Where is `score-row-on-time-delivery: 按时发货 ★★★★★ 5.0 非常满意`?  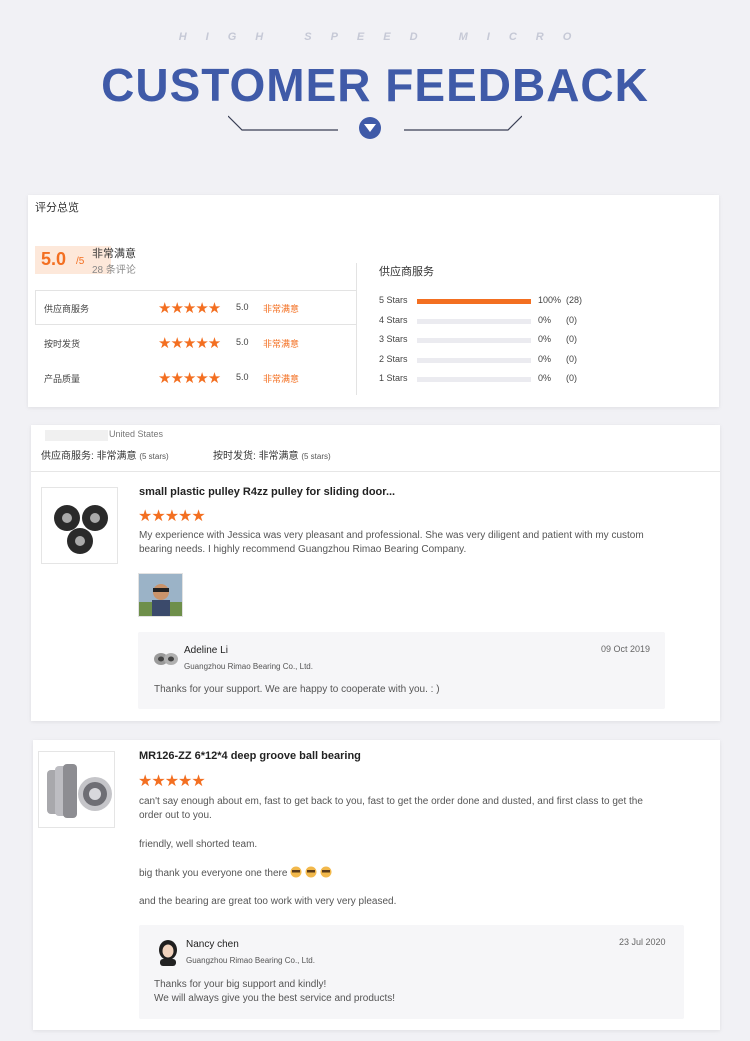 score-row-on-time-delivery: 按时发货 ★★★★★ 5.0 非常满意 is located at coordinates (194, 343).